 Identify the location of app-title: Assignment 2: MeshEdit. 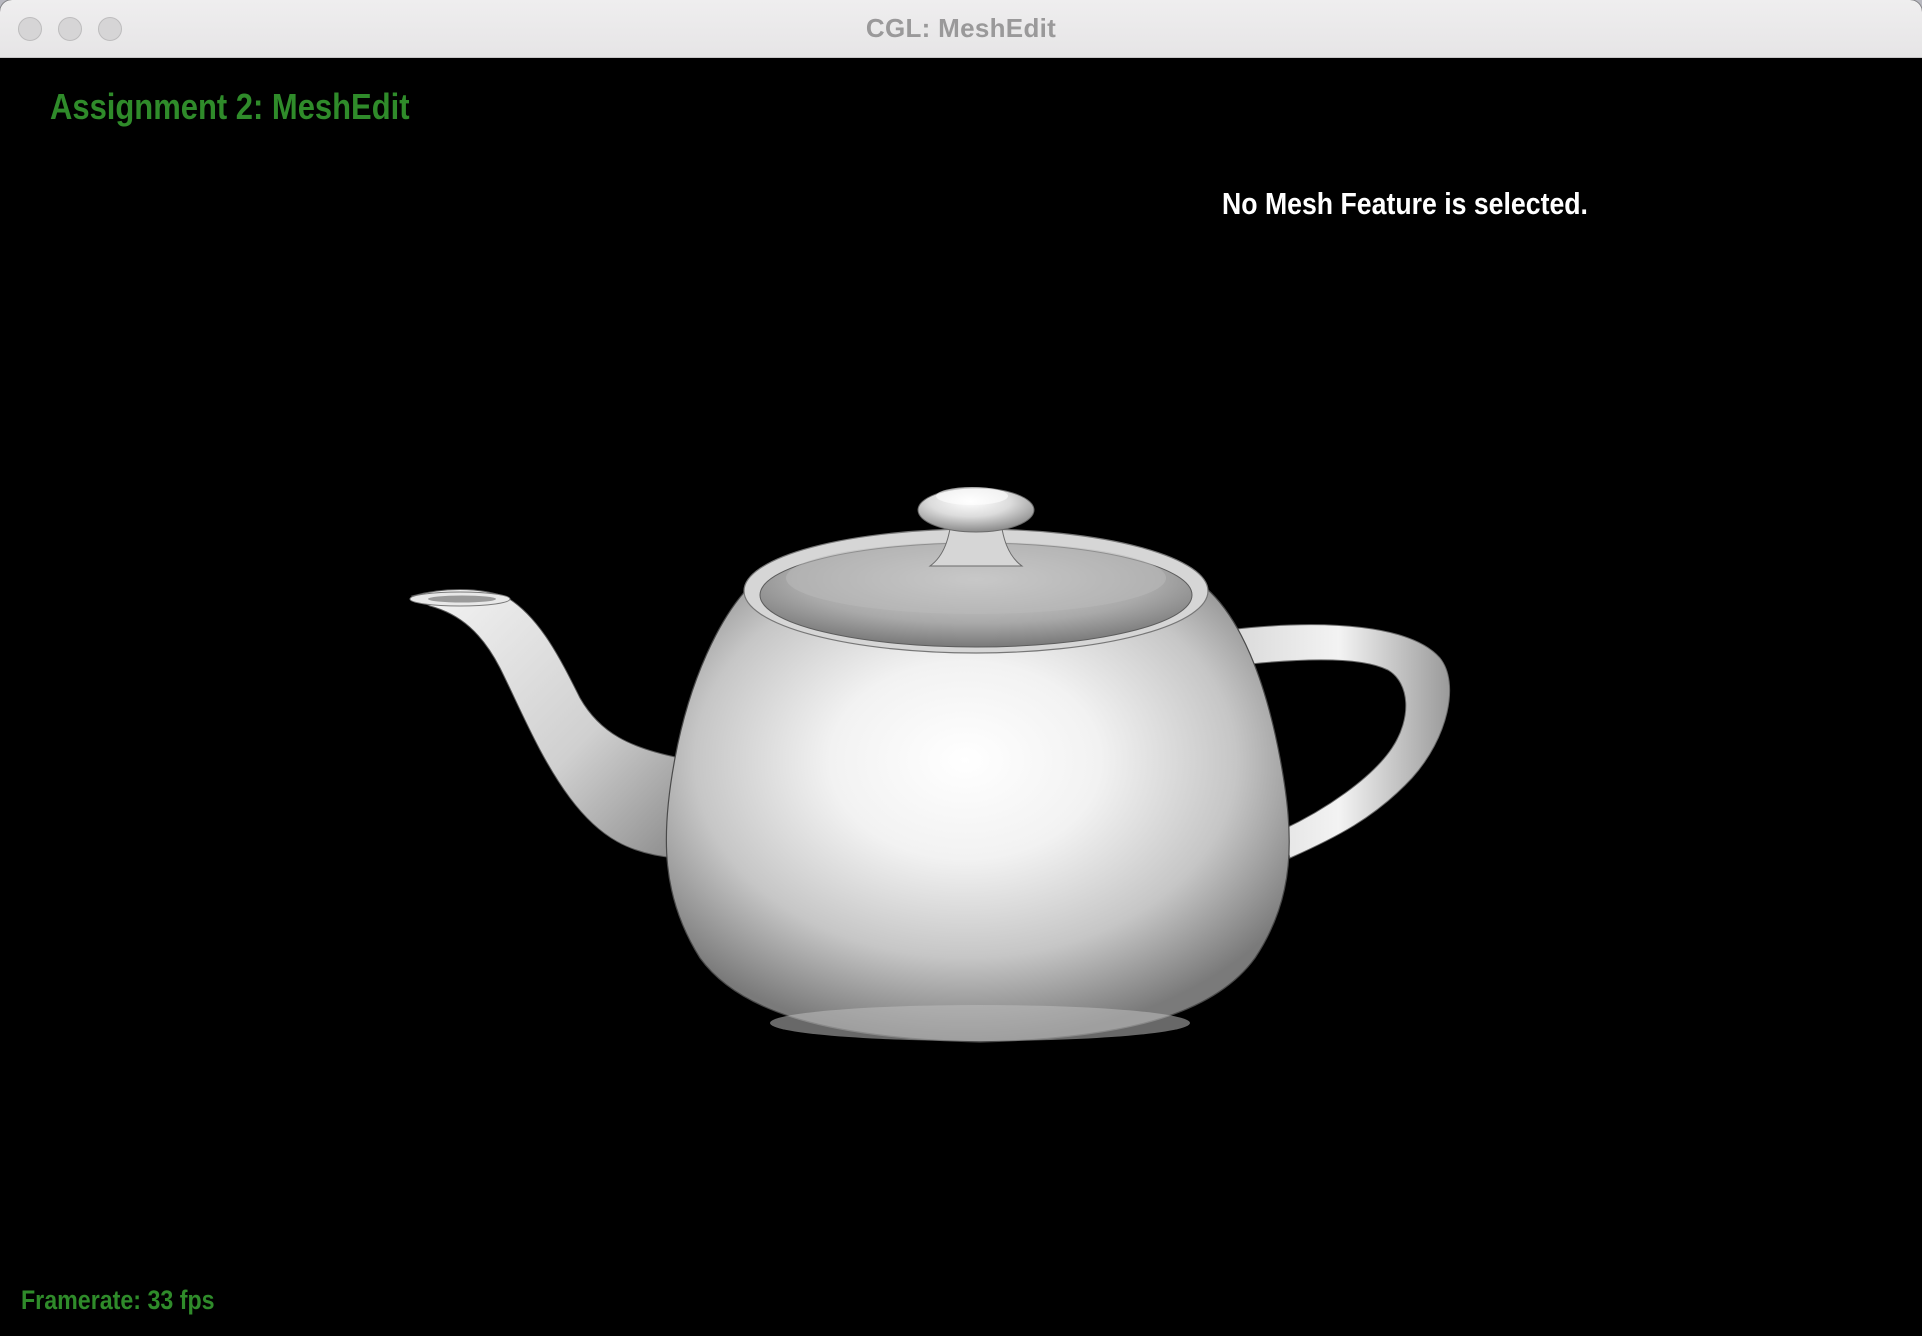
(230, 106).